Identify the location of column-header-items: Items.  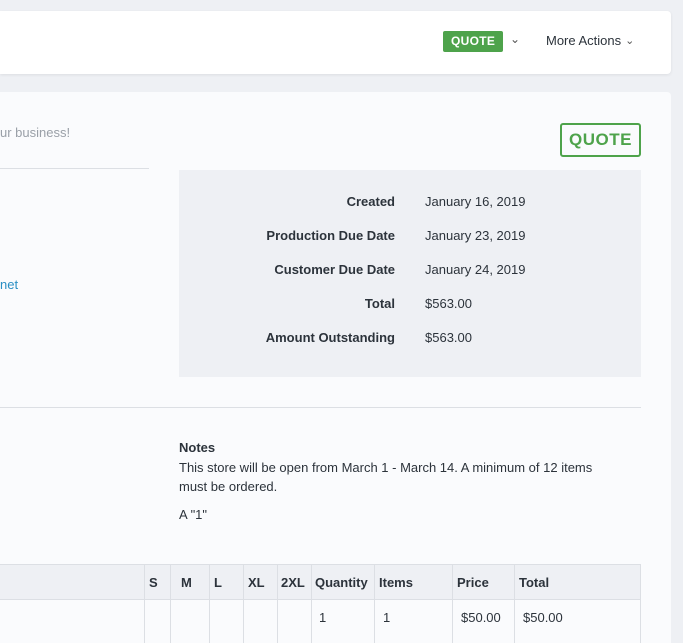
(396, 582).